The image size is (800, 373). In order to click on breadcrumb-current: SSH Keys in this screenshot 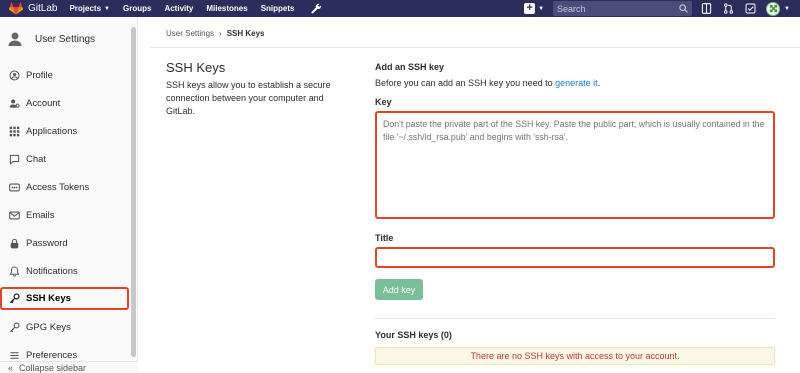, I will do `click(245, 33)`.